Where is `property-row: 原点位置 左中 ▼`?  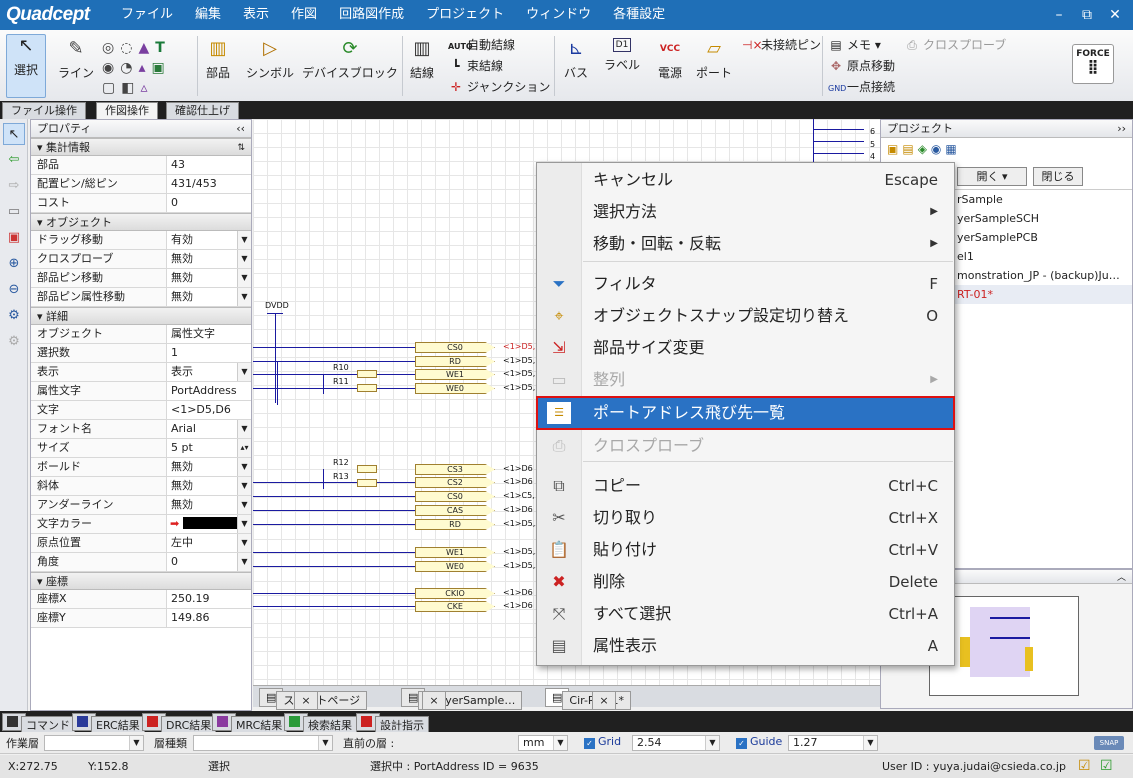 property-row: 原点位置 左中 ▼ is located at coordinates (141, 543).